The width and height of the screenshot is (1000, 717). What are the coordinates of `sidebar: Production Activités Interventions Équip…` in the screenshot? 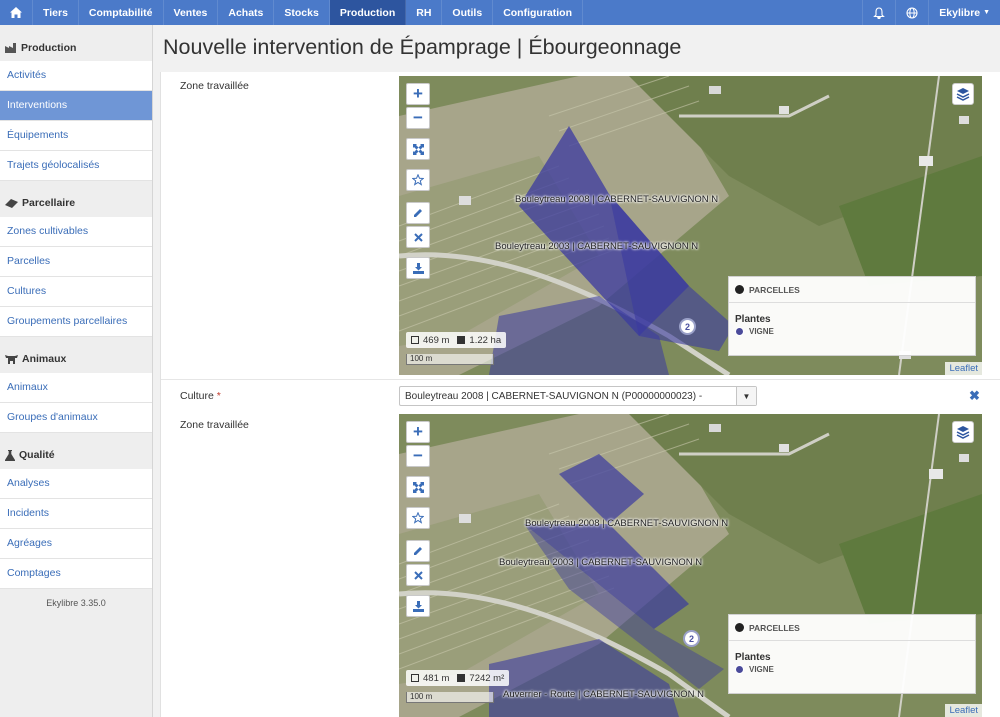 It's located at (76, 371).